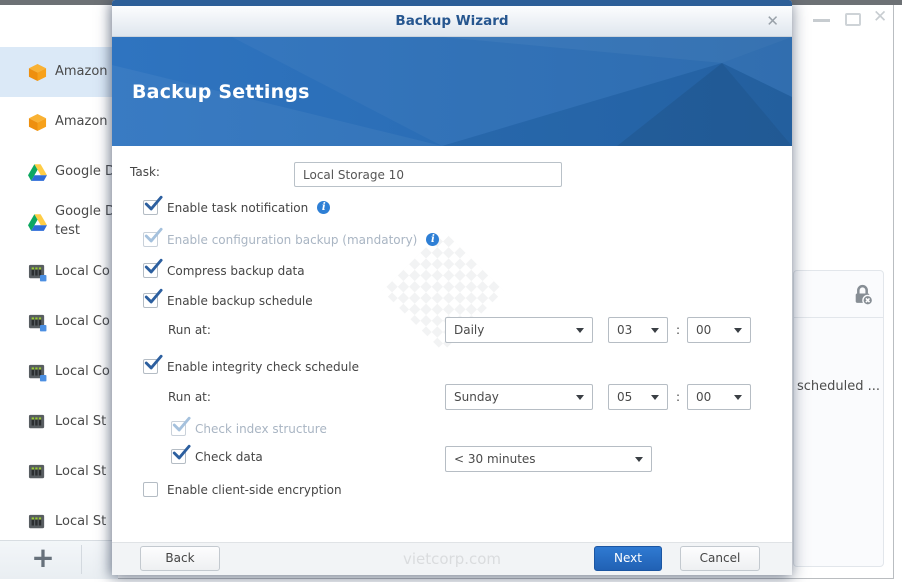  Describe the element at coordinates (254, 490) in the screenshot. I see `checkbox-label: Enable client-side encryption` at that location.